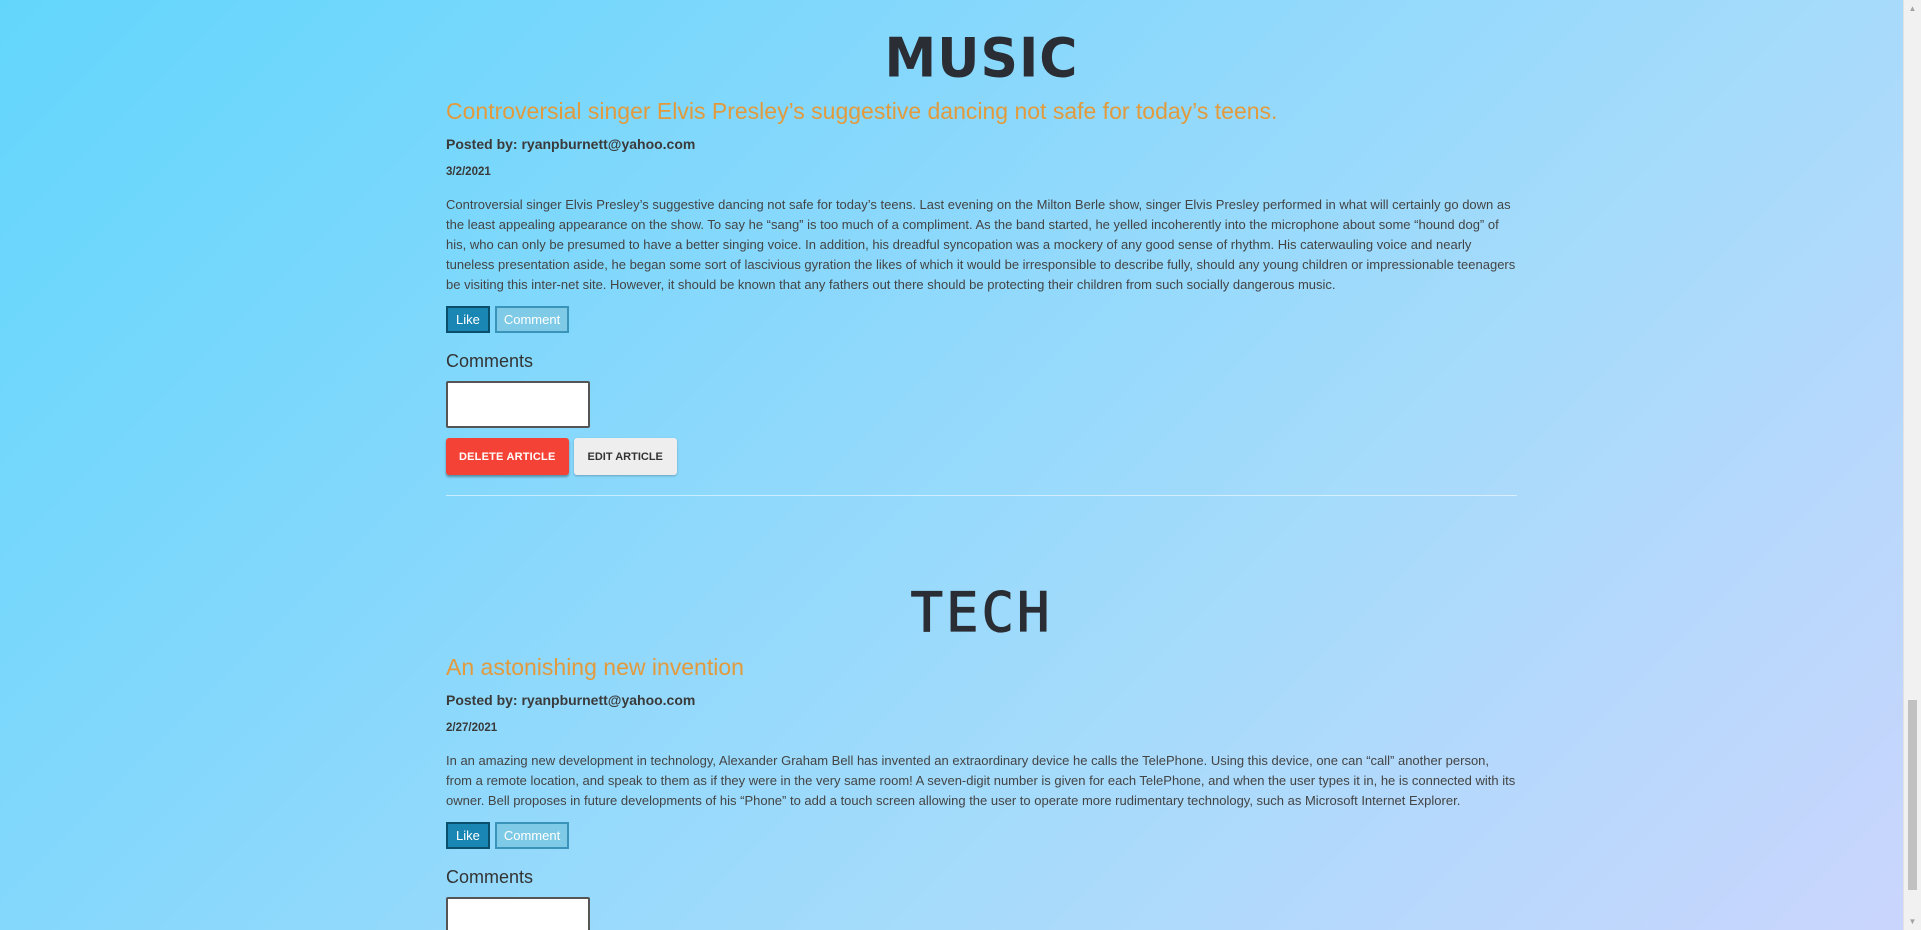 The width and height of the screenshot is (1921, 930). What do you see at coordinates (1912, 8) in the screenshot?
I see `scroll-up-icon: ▲` at bounding box center [1912, 8].